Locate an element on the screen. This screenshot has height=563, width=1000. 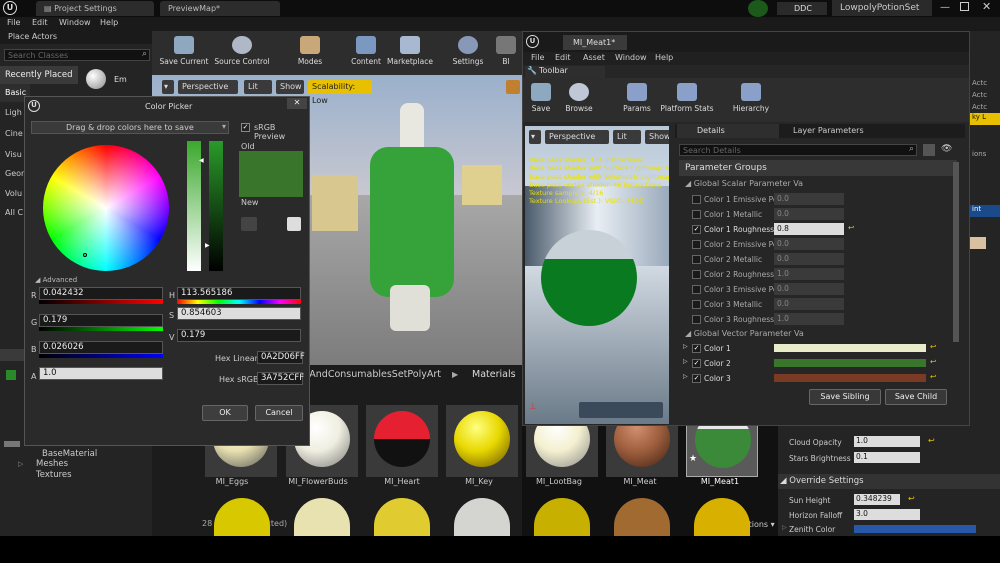
tab-details: Details is located at coordinates (728, 131).